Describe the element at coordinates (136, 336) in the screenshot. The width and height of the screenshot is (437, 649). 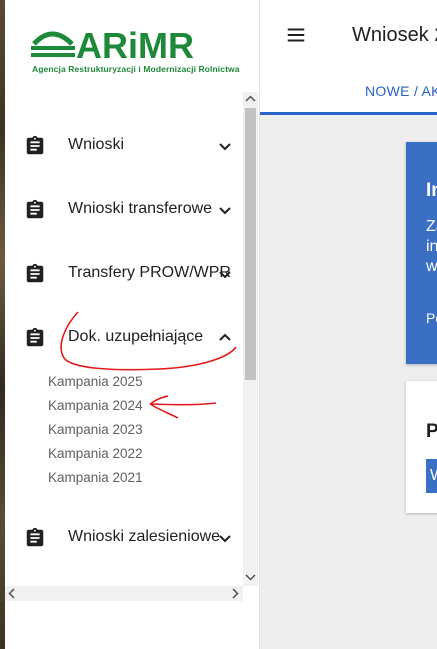
I see `sidebar-item-label: Dok. uzupełniające` at that location.